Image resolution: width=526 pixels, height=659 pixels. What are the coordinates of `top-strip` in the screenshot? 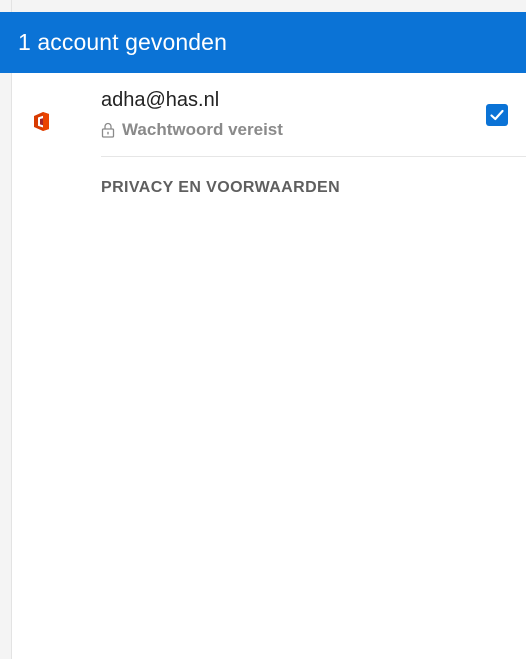 It's located at (263, 6).